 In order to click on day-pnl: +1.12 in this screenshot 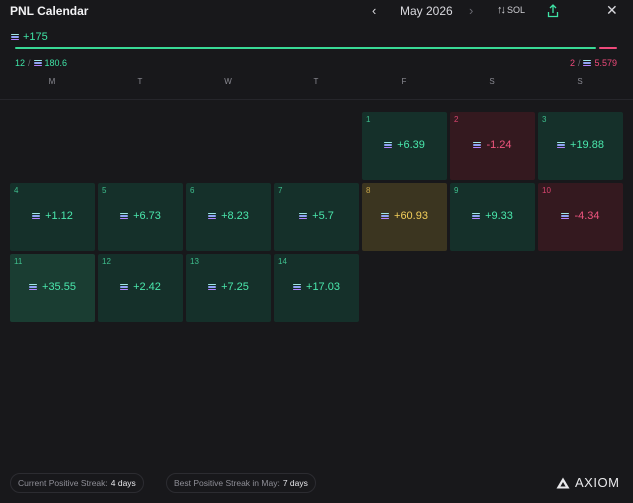, I will do `click(52, 216)`.